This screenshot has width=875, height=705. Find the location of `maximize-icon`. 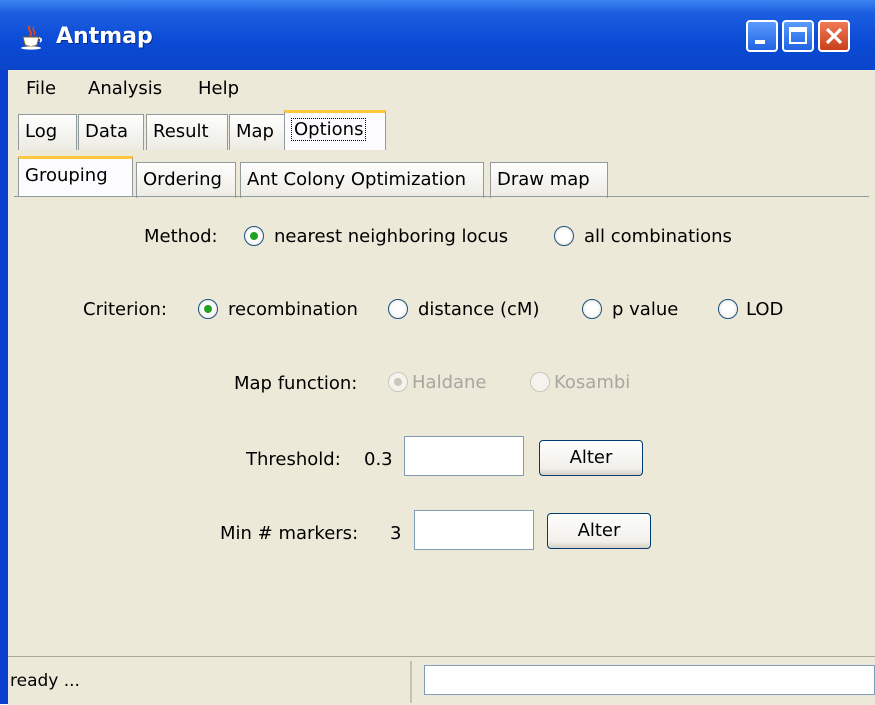

maximize-icon is located at coordinates (798, 35).